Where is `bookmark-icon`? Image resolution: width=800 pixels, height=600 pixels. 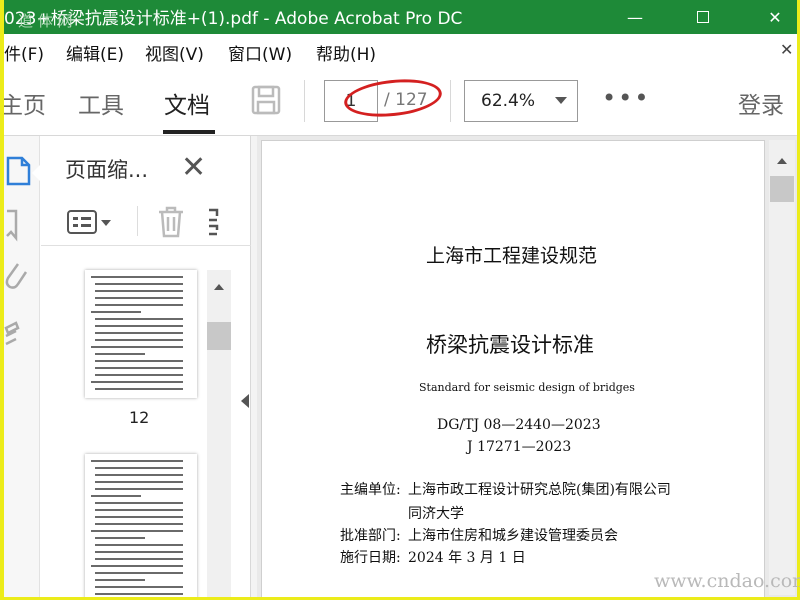
bookmark-icon is located at coordinates (19, 225).